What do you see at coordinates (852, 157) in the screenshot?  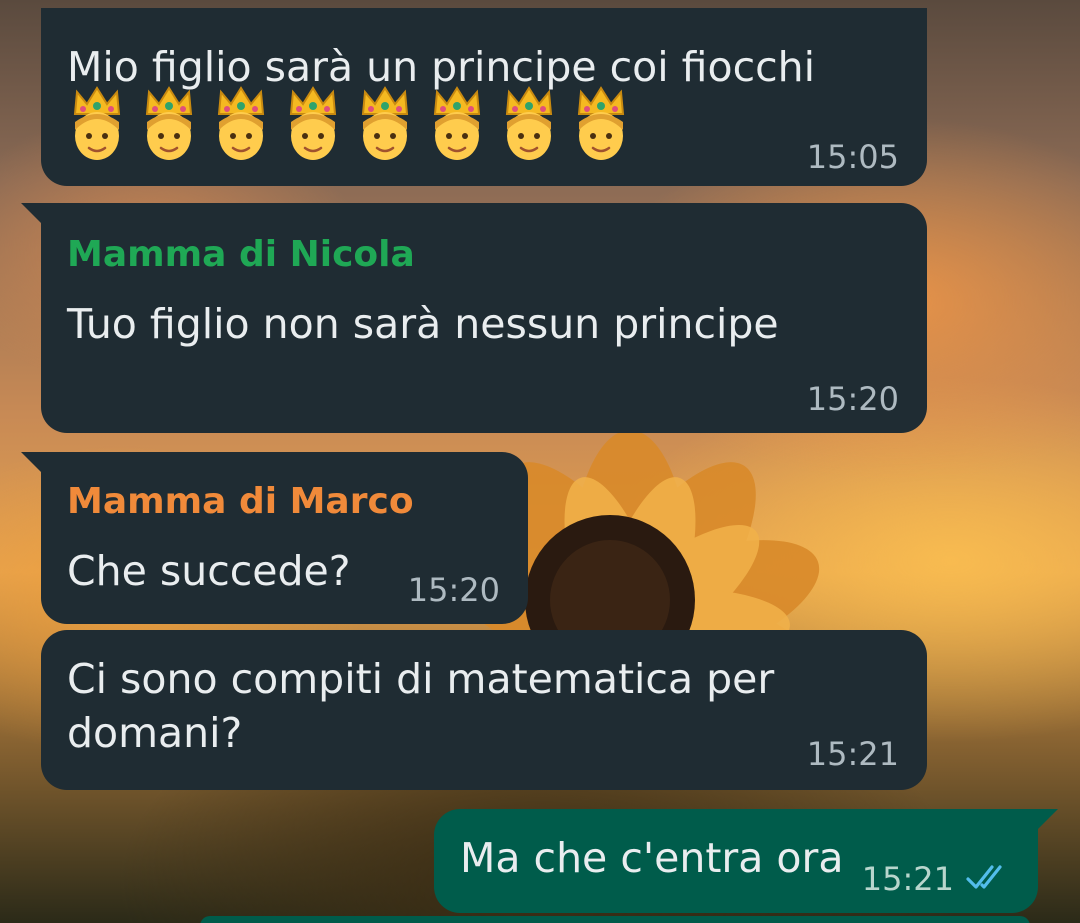 I see `message-time: 15:05` at bounding box center [852, 157].